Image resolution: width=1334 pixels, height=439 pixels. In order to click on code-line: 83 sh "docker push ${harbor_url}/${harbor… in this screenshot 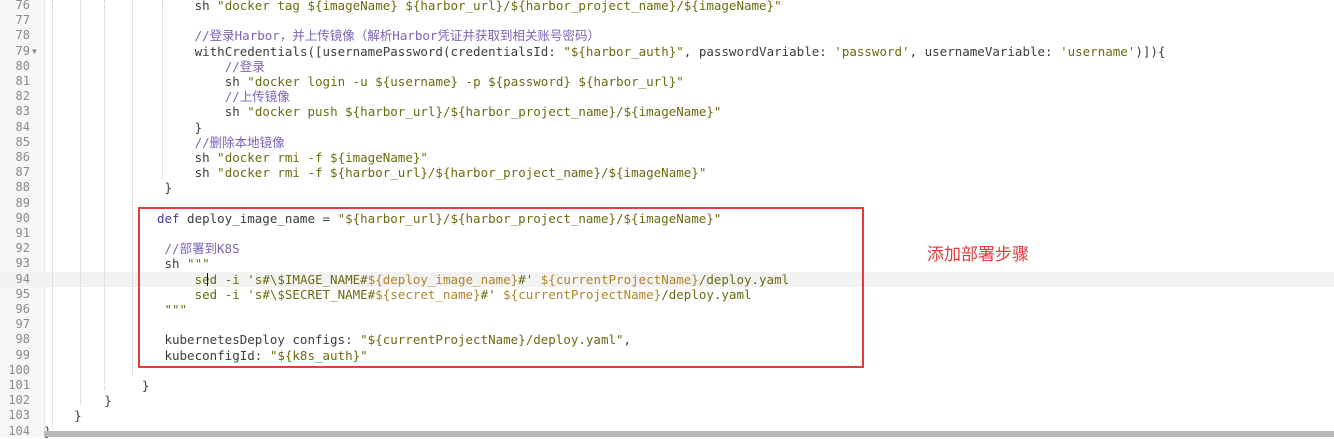, I will do `click(667, 111)`.